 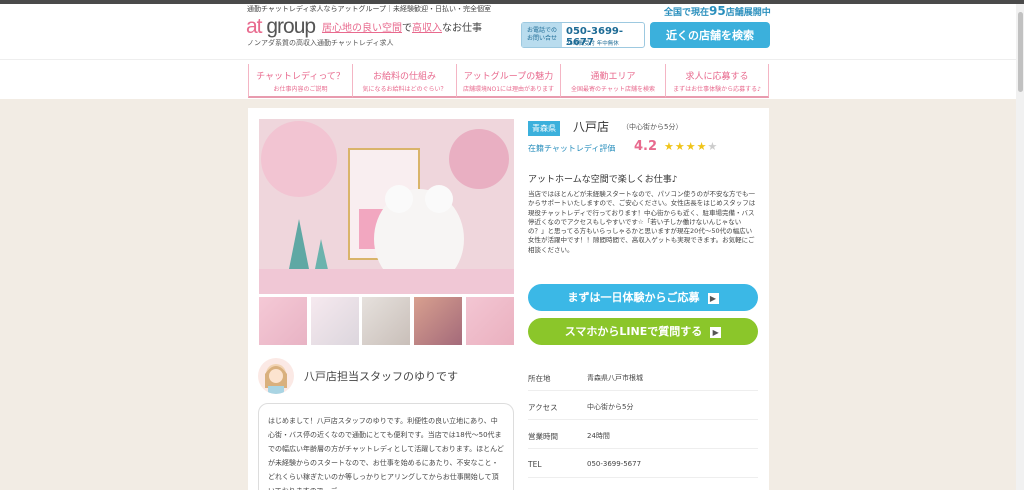 I want to click on line-question-button: スマホからLINEで質問する ▶, so click(x=643, y=331).